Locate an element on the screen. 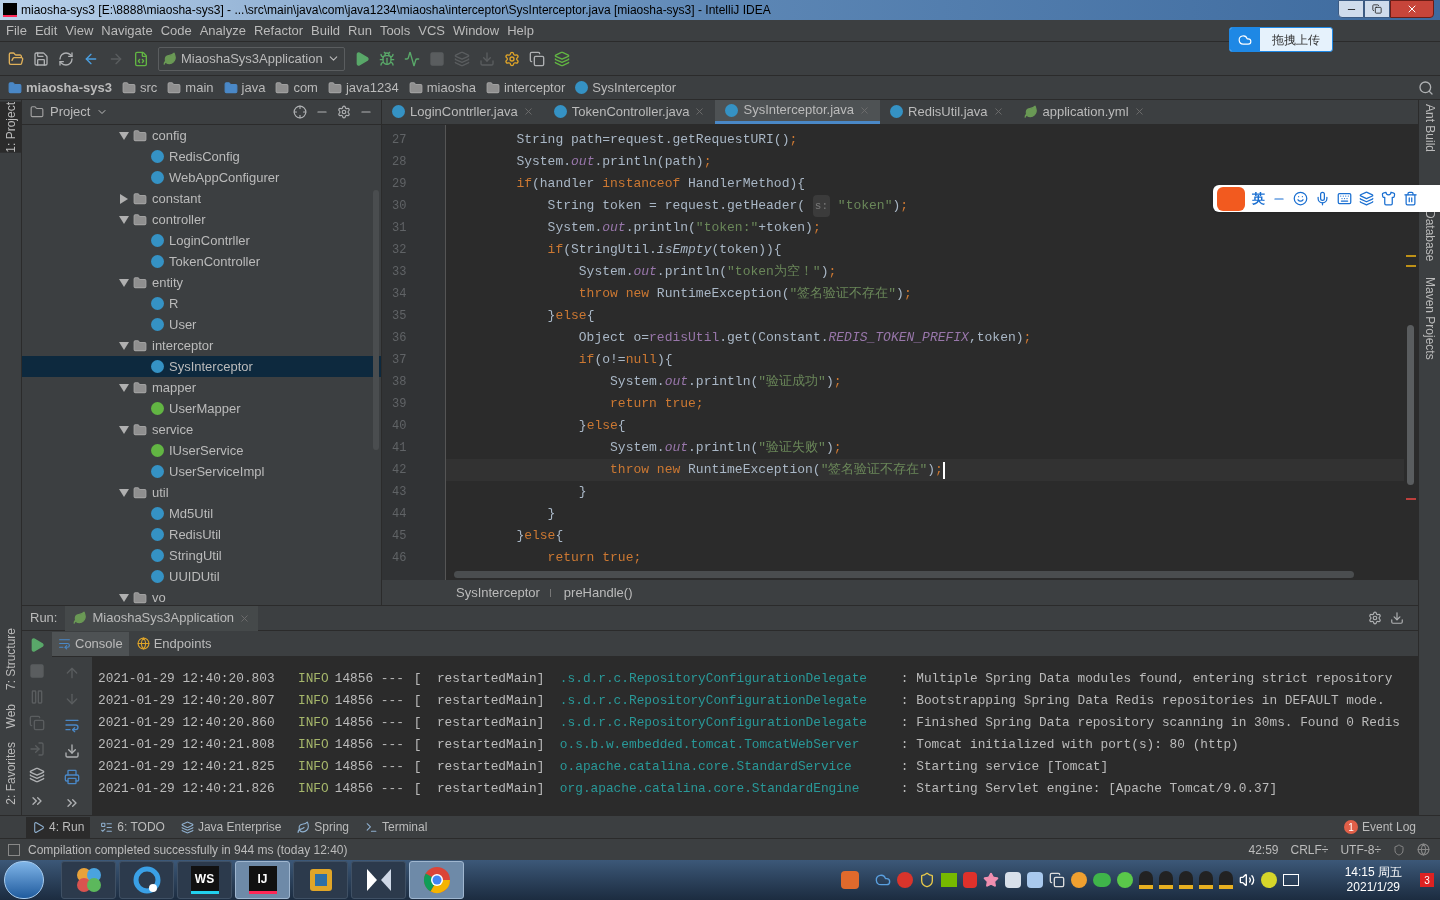 The height and width of the screenshot is (900, 1440). editor-tab: application.yml is located at coordinates (1084, 111).